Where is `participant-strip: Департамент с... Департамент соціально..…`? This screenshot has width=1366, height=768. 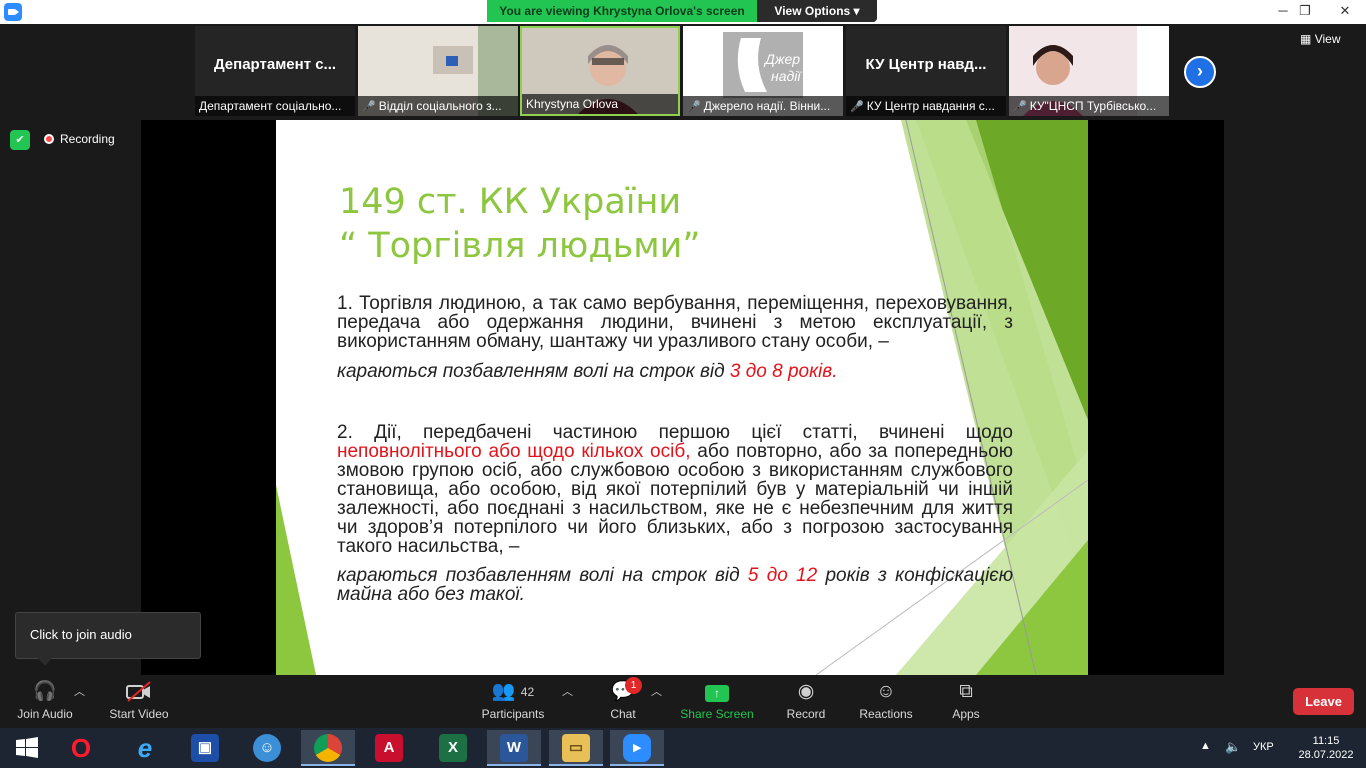
participant-strip: Департамент с... Департамент соціально..… is located at coordinates (683, 72).